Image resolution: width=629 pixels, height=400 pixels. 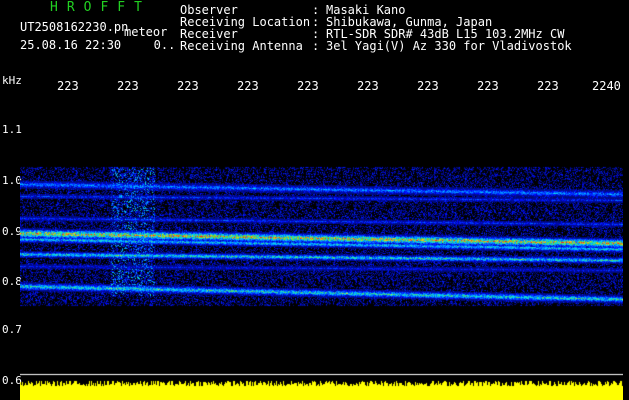 What do you see at coordinates (449, 46) in the screenshot?
I see `info-value: 3el Yagi(V) Az 330 for Vladivostok` at bounding box center [449, 46].